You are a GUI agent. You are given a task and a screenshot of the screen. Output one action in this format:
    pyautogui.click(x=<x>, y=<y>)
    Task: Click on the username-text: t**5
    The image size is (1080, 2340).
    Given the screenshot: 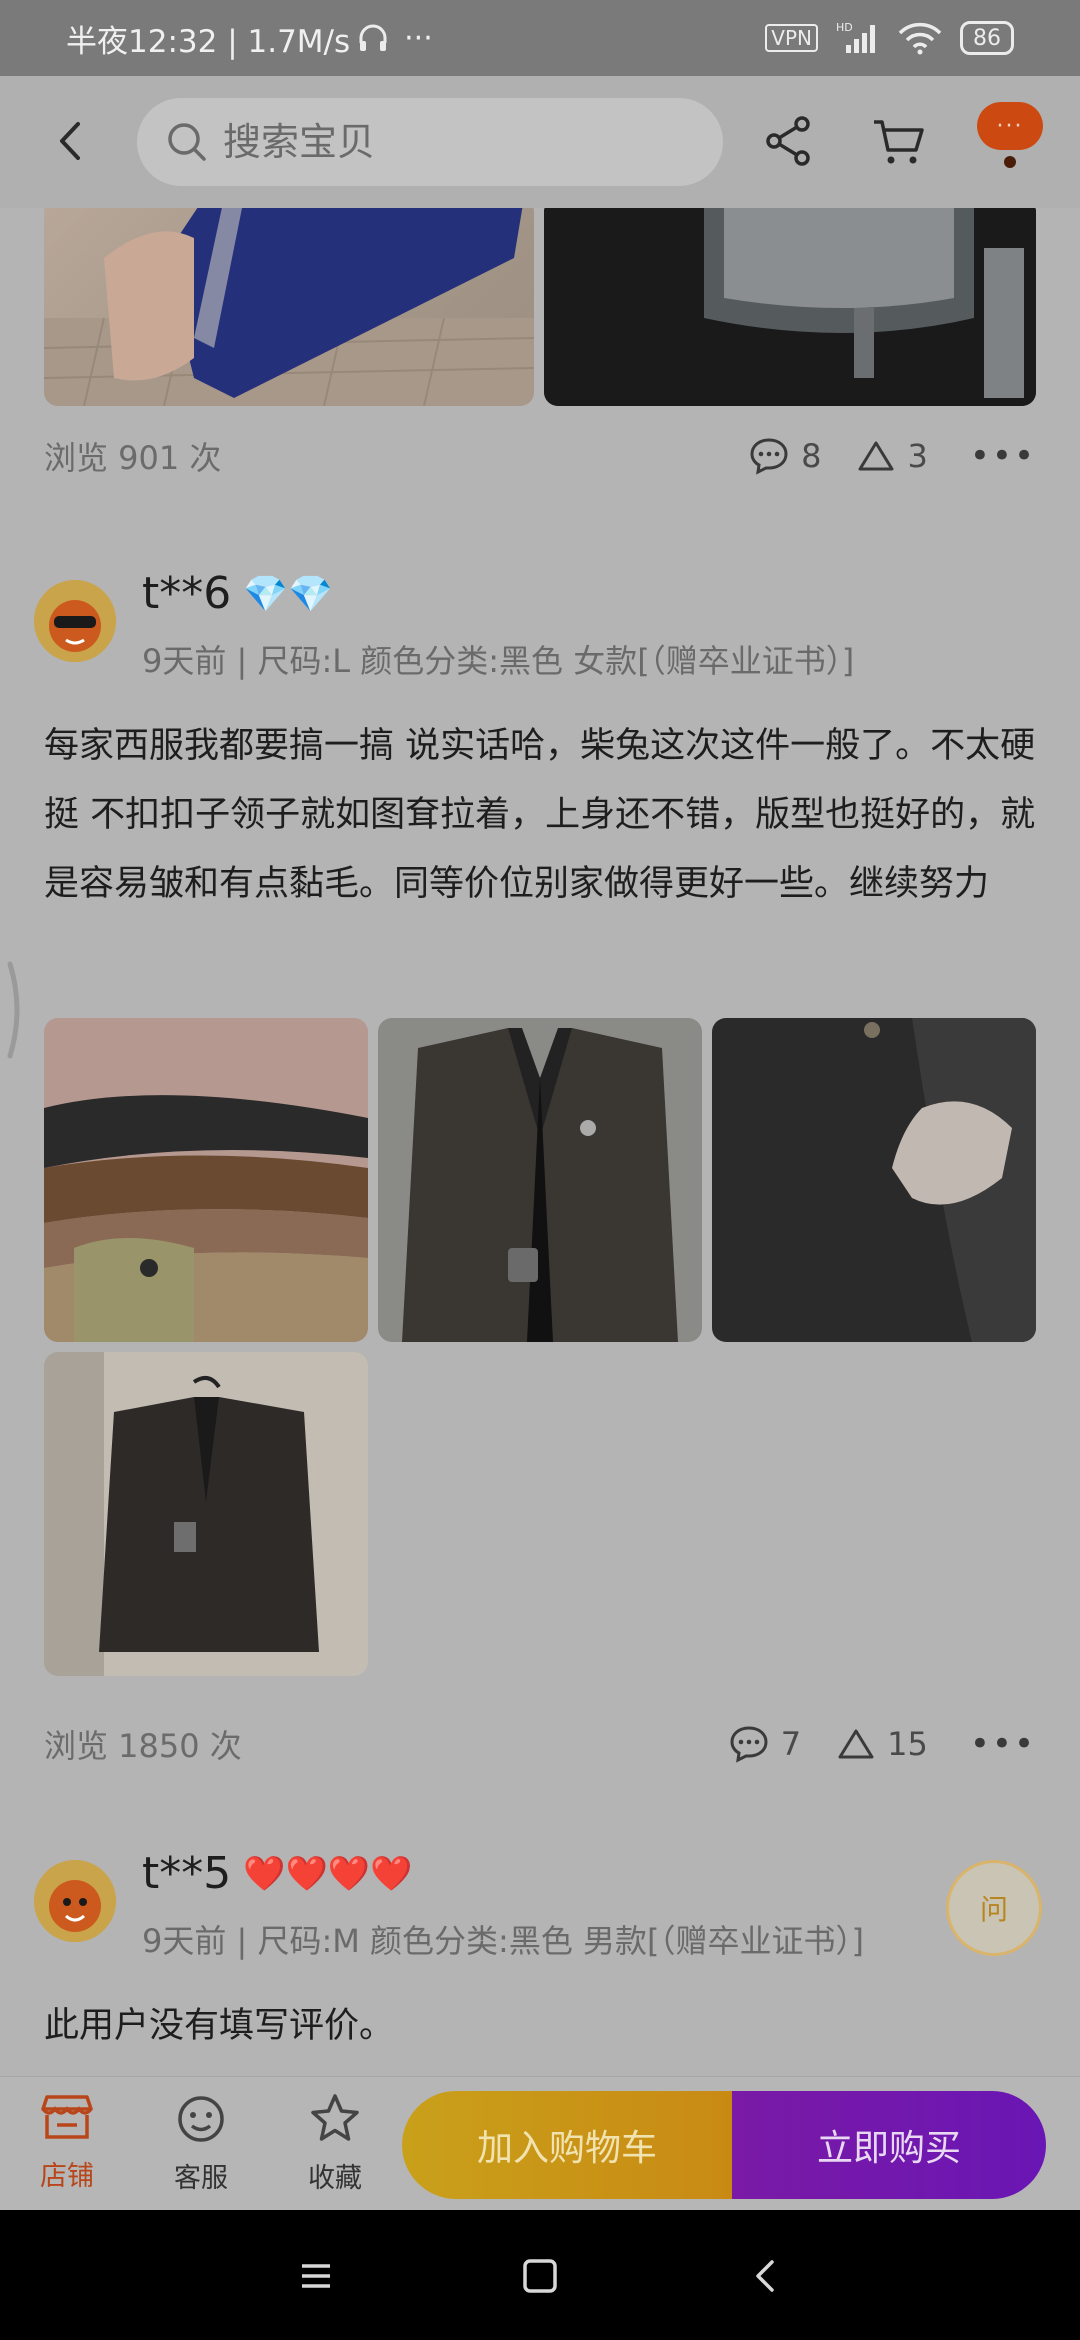 What is the action you would take?
    pyautogui.click(x=187, y=1873)
    